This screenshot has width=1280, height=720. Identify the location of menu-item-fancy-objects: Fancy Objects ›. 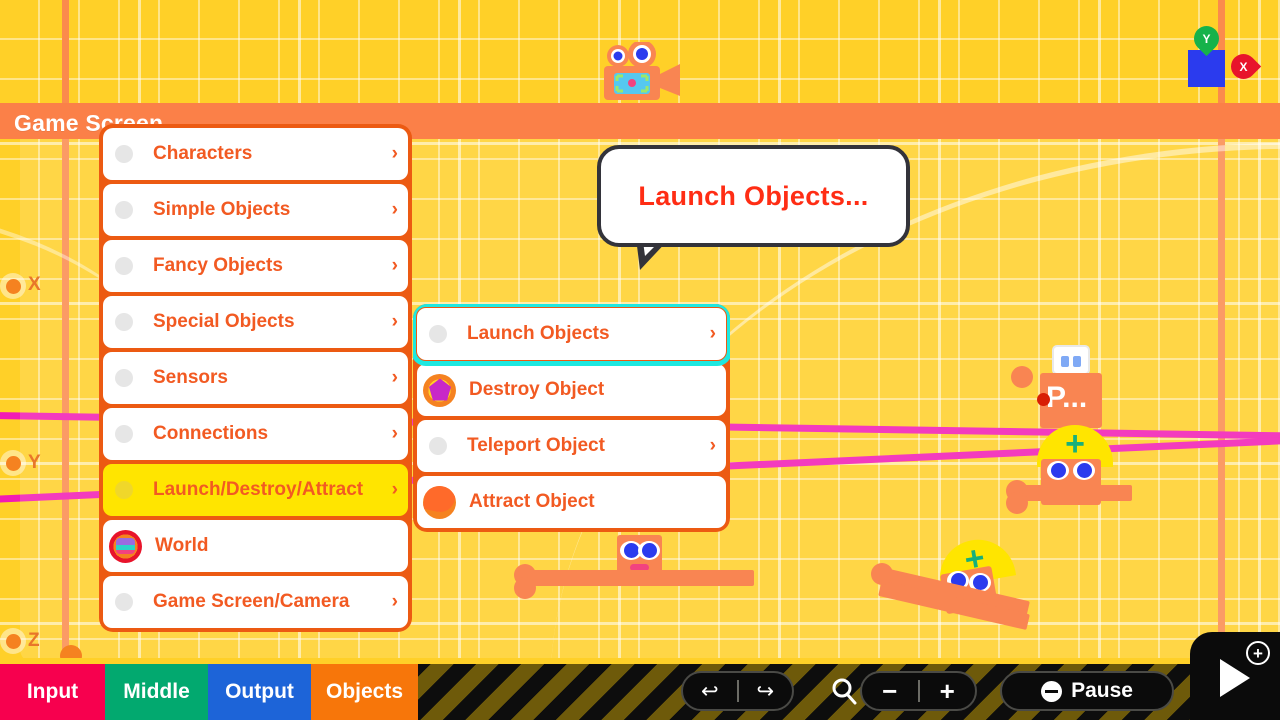
(255, 266).